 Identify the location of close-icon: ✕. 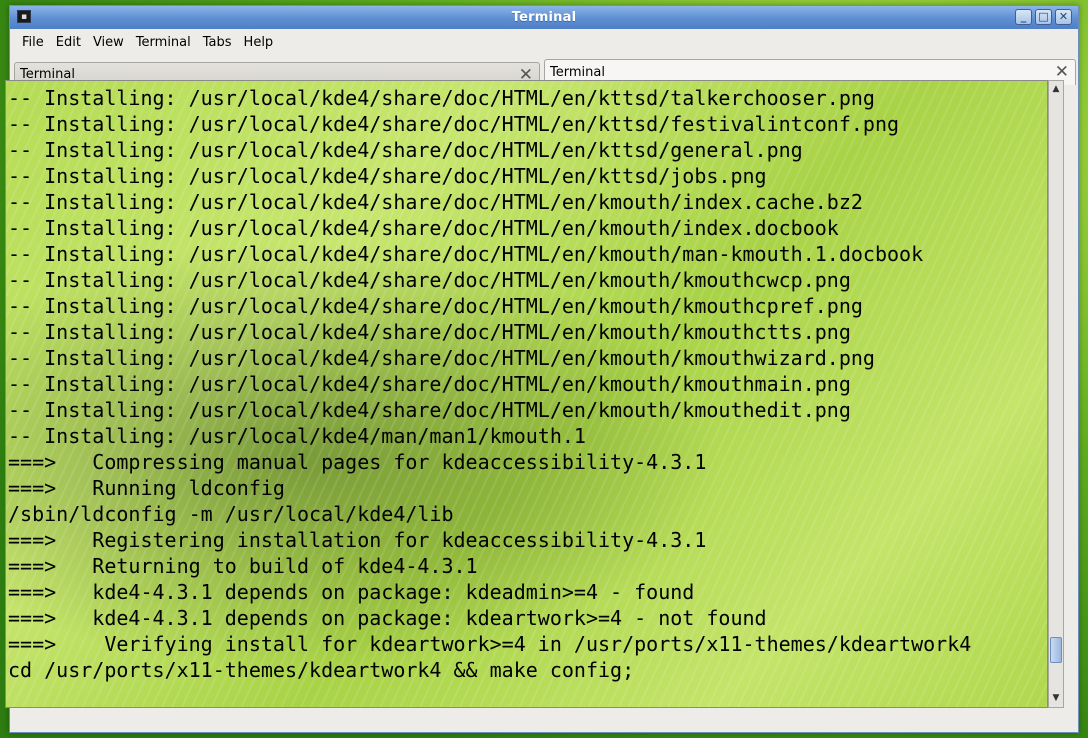
(1062, 72).